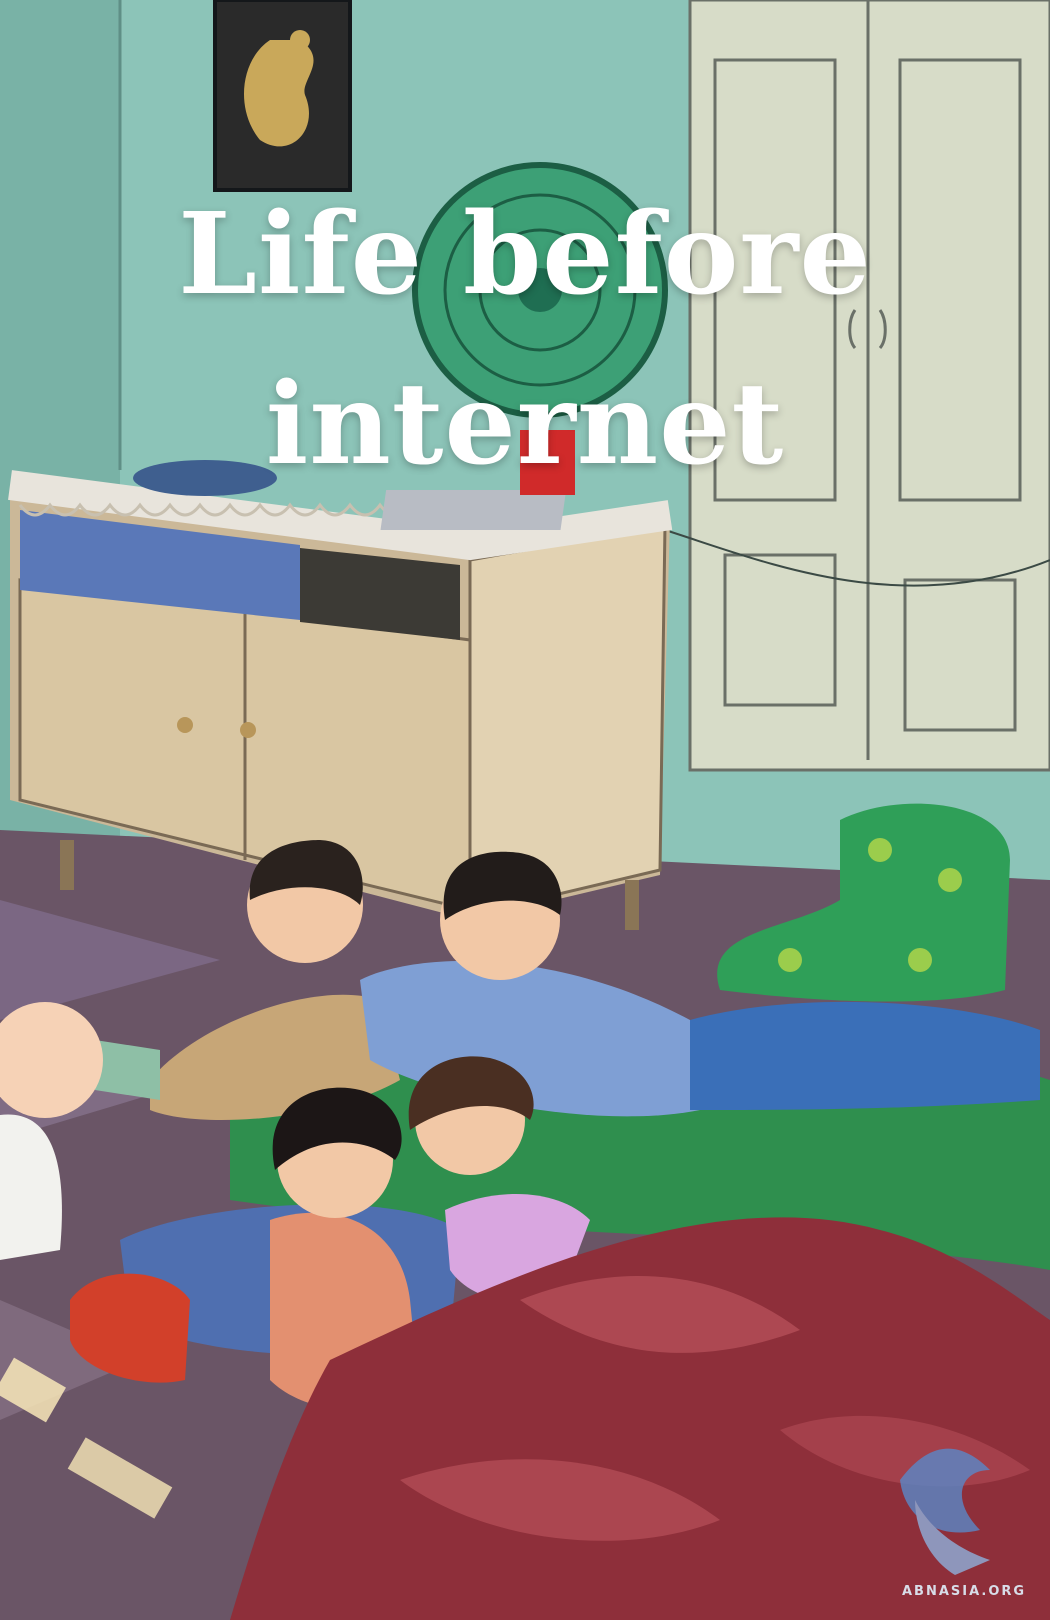  Describe the element at coordinates (525, 424) in the screenshot. I see `headline-line-2: internet` at that location.